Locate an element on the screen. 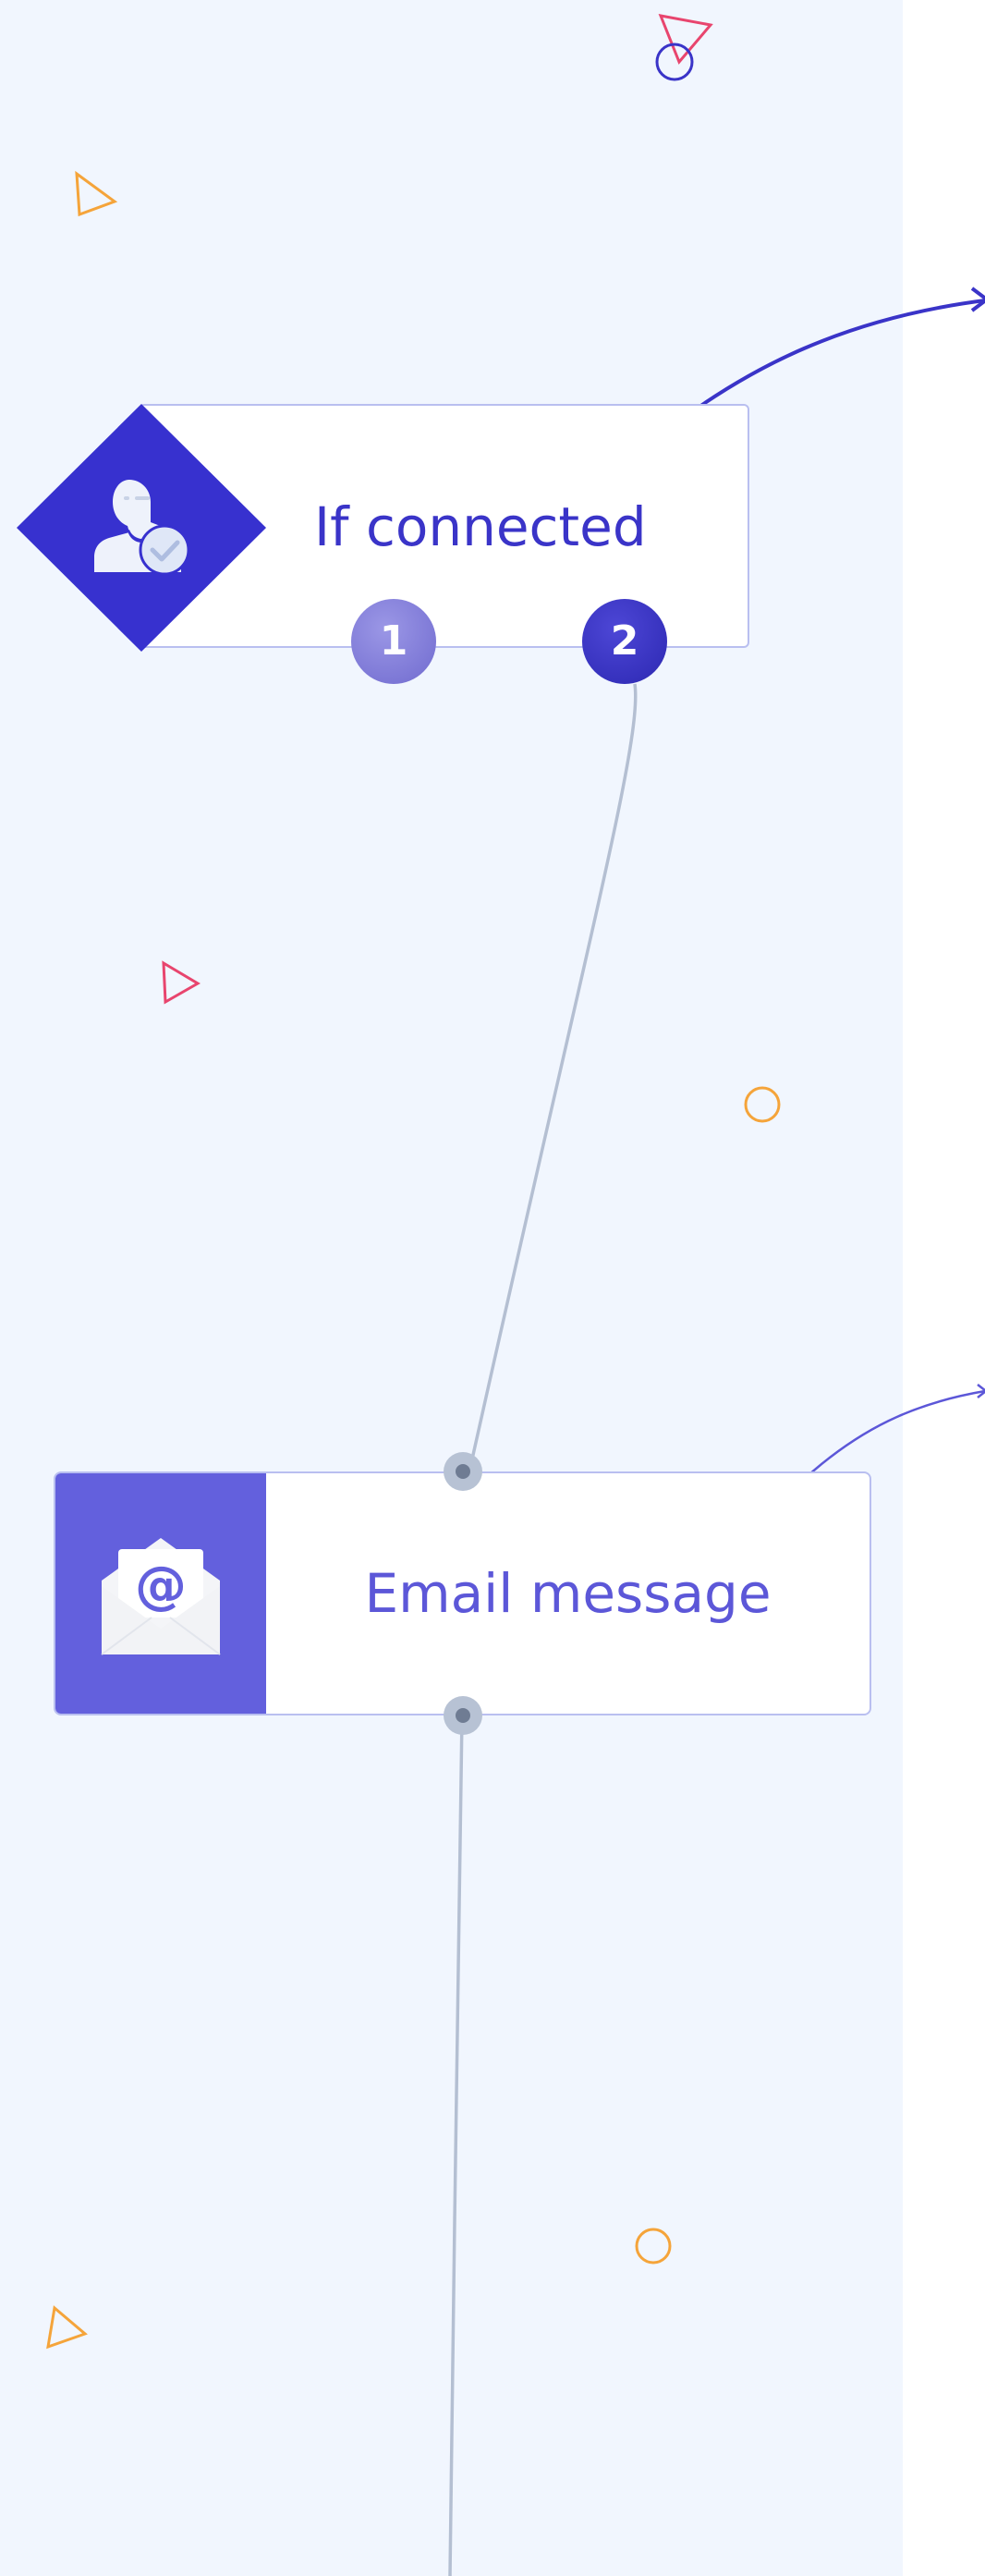  email-envelope-icon: @ is located at coordinates (161, 1596).